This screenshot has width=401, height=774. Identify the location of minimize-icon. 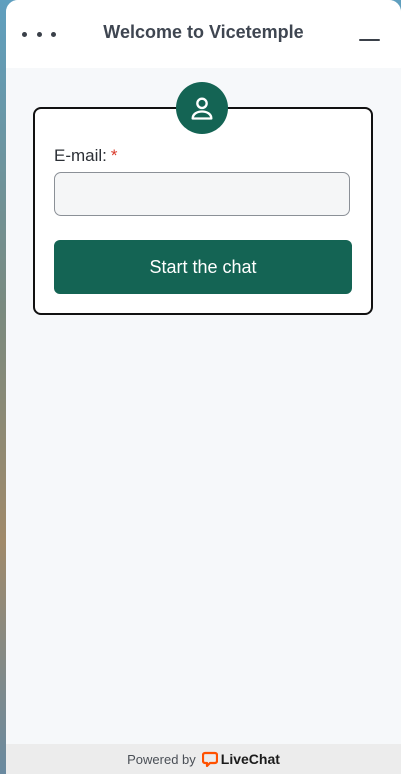
(369, 40).